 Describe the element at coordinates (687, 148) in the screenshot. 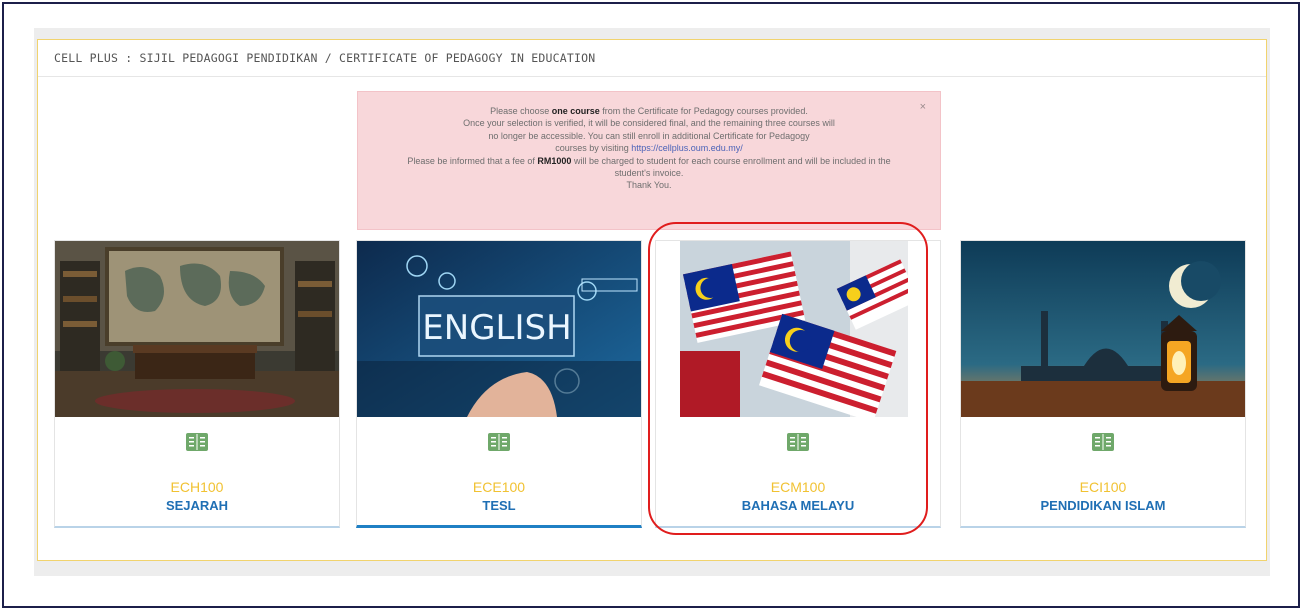

I see `cellplus-link: https://cellplus.oum.edu.my/` at that location.